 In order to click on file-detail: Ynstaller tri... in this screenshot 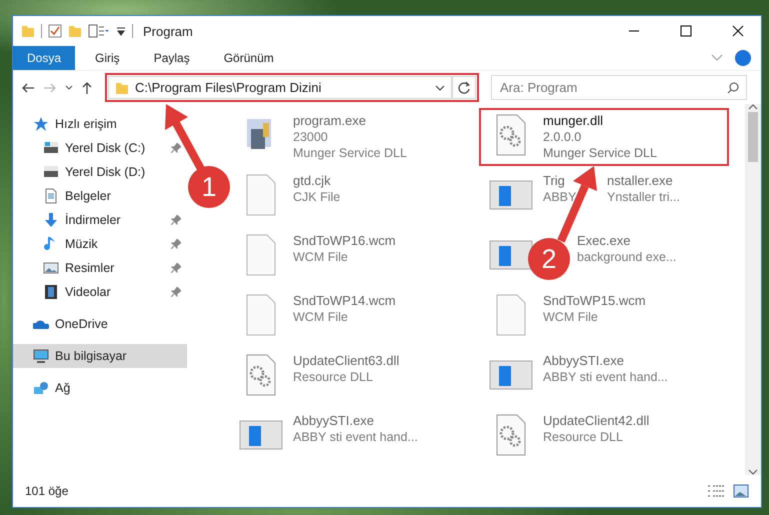, I will do `click(643, 197)`.